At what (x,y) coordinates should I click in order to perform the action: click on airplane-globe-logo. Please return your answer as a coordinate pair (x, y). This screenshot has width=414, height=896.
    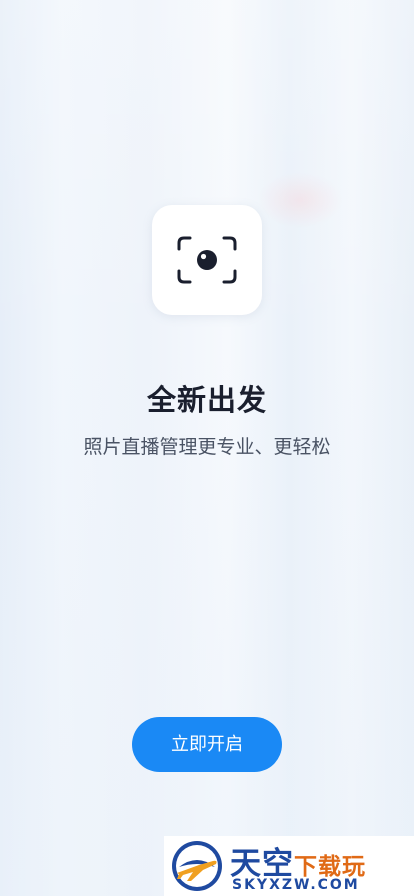
    Looking at the image, I should click on (197, 866).